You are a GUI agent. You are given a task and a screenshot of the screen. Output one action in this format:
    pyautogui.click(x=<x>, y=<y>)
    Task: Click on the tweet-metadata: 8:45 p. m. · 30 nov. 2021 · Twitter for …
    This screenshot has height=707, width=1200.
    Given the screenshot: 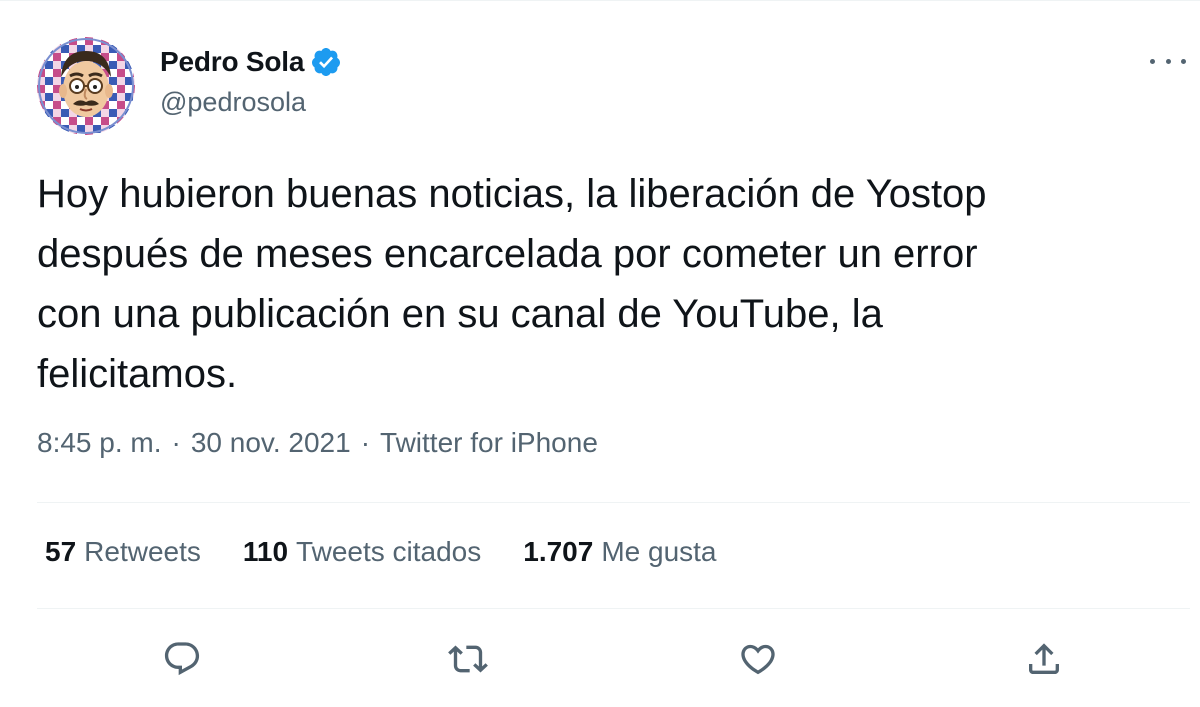 What is the action you would take?
    pyautogui.click(x=317, y=443)
    